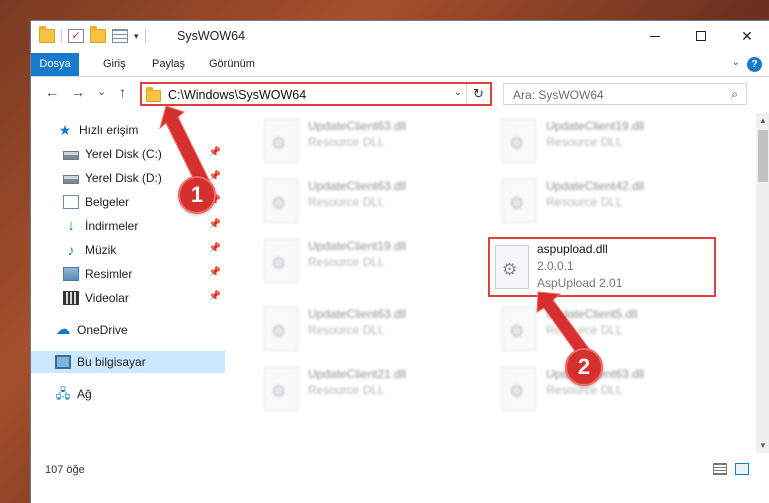 Image resolution: width=769 pixels, height=503 pixels. What do you see at coordinates (63, 362) in the screenshot?
I see `computer-icon` at bounding box center [63, 362].